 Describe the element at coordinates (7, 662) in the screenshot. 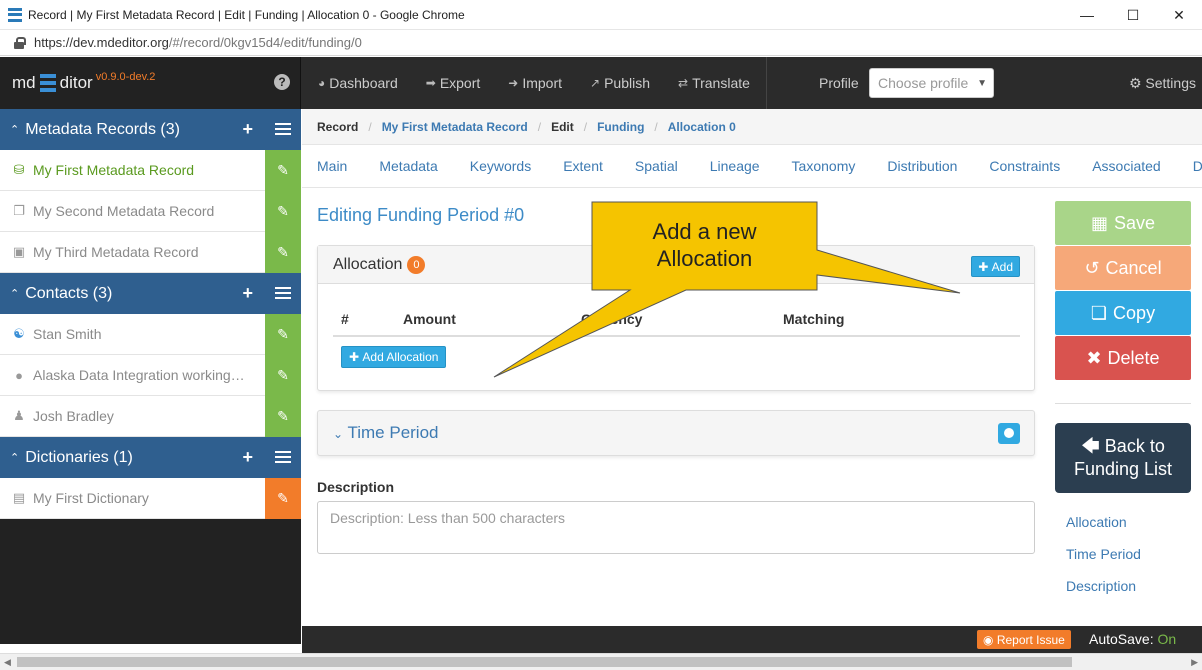

I see `scroll-left-icon: ◀` at that location.